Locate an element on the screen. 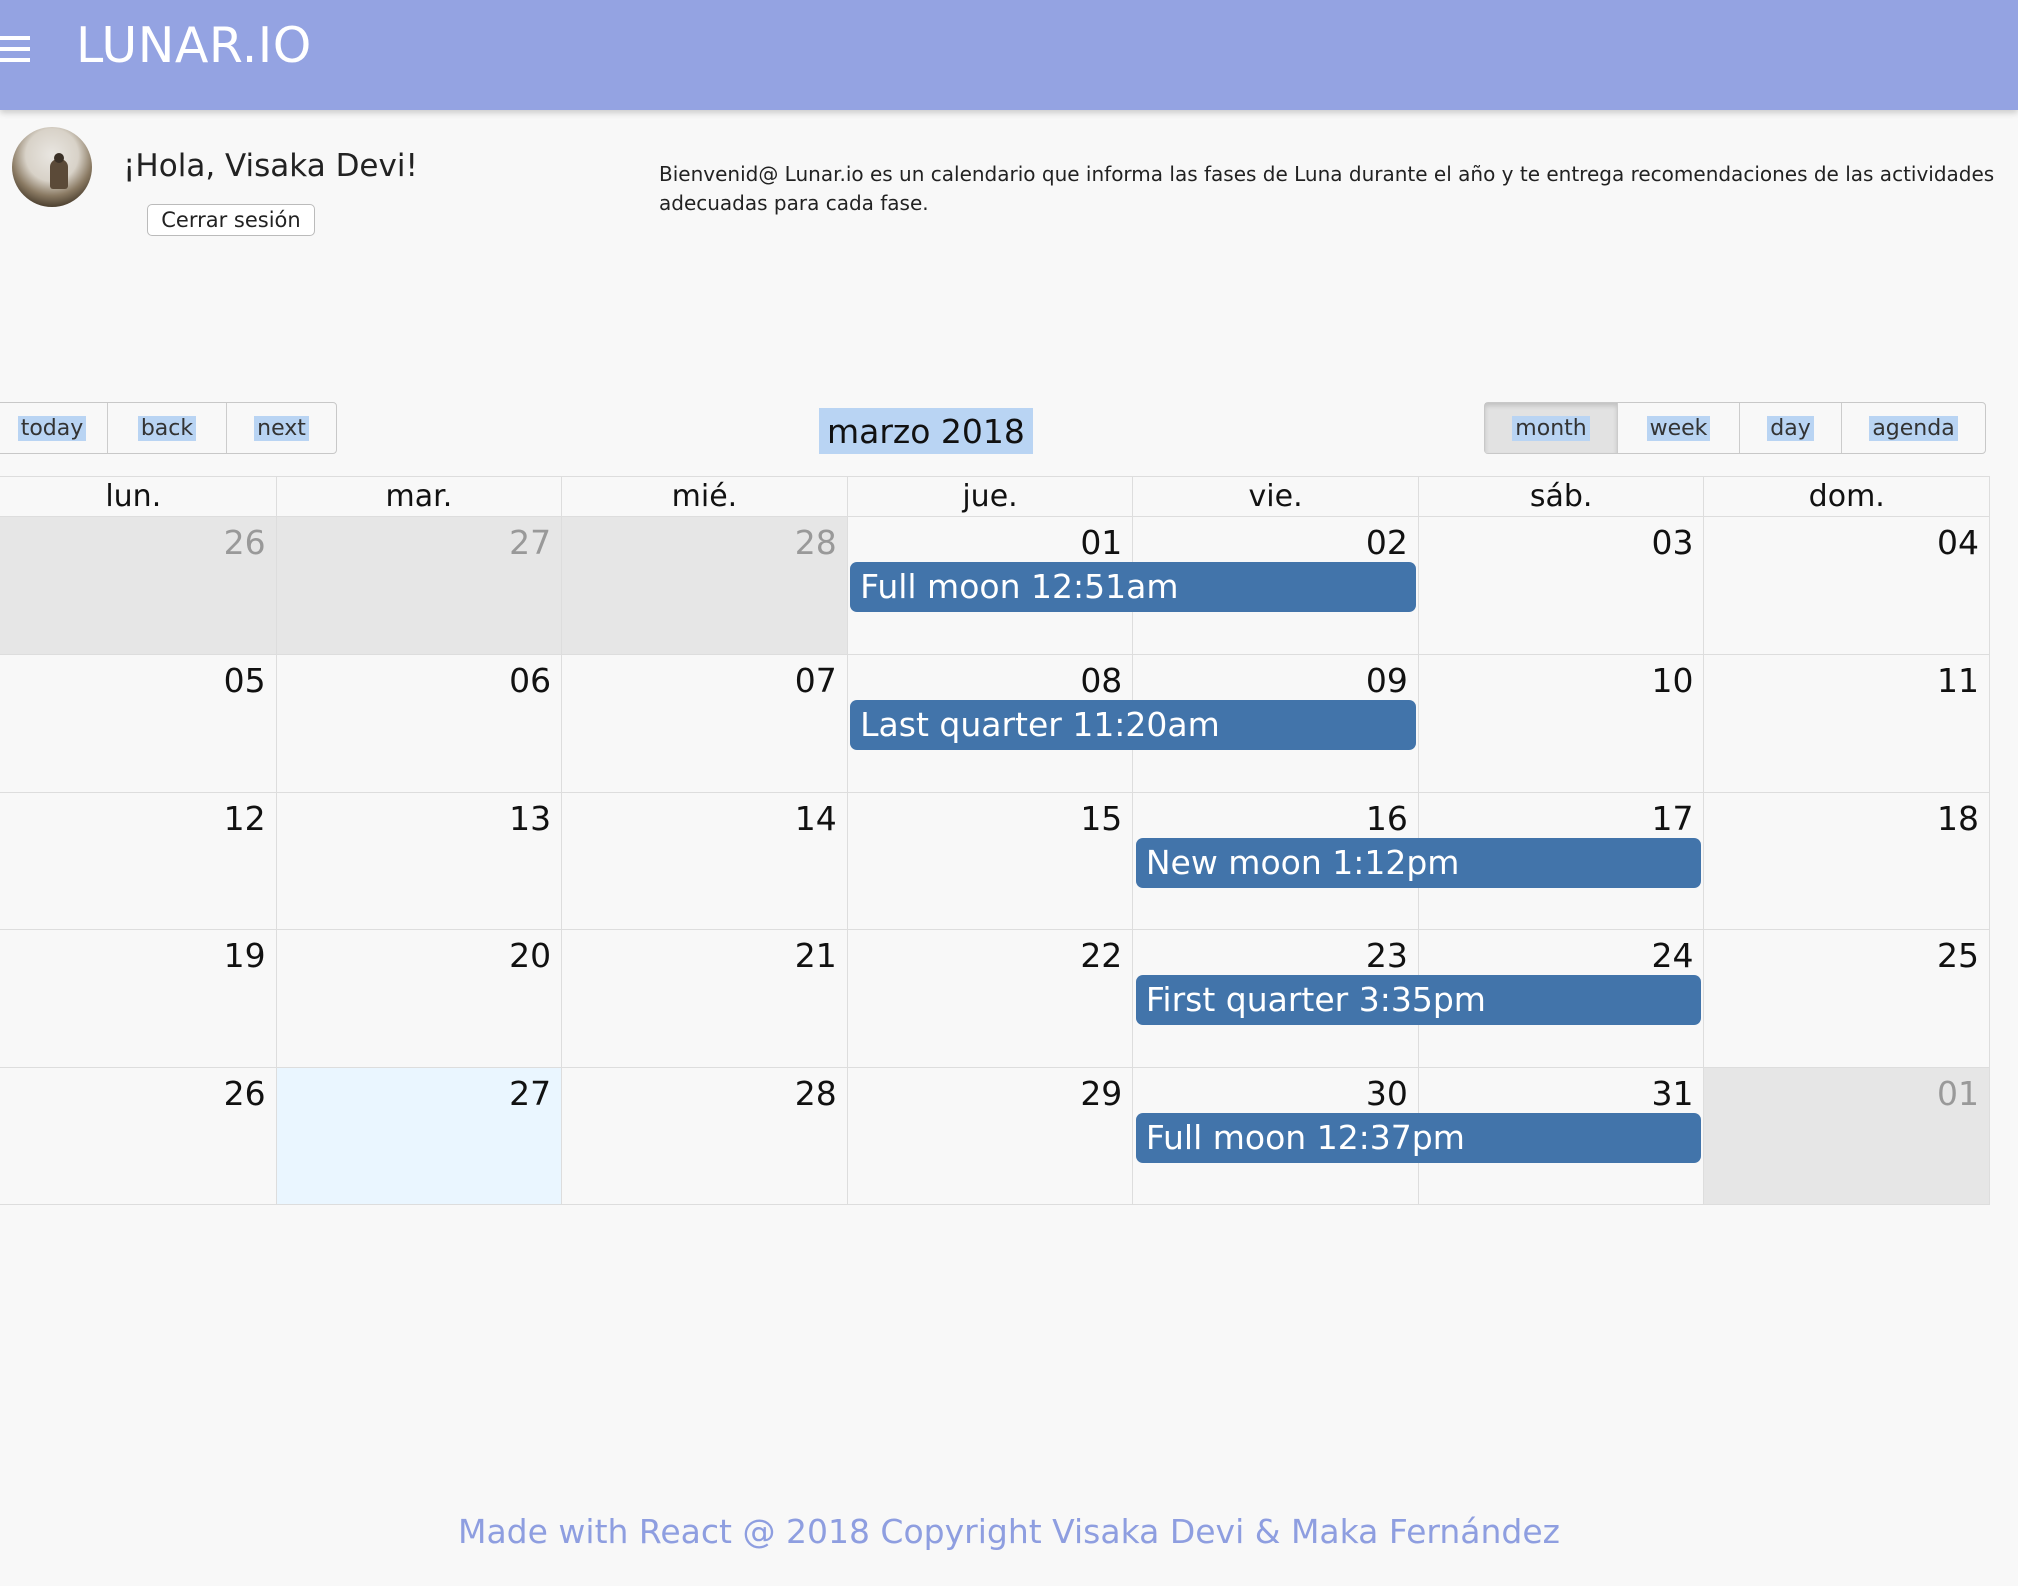 The image size is (2018, 1586). day-number: 03 is located at coordinates (1672, 542).